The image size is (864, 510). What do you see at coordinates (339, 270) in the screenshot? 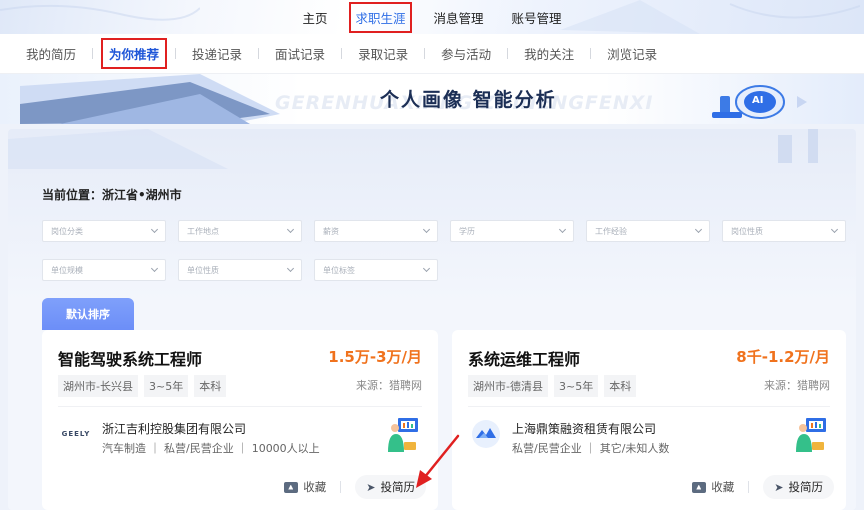
I see `filter-label: 单位标签` at bounding box center [339, 270].